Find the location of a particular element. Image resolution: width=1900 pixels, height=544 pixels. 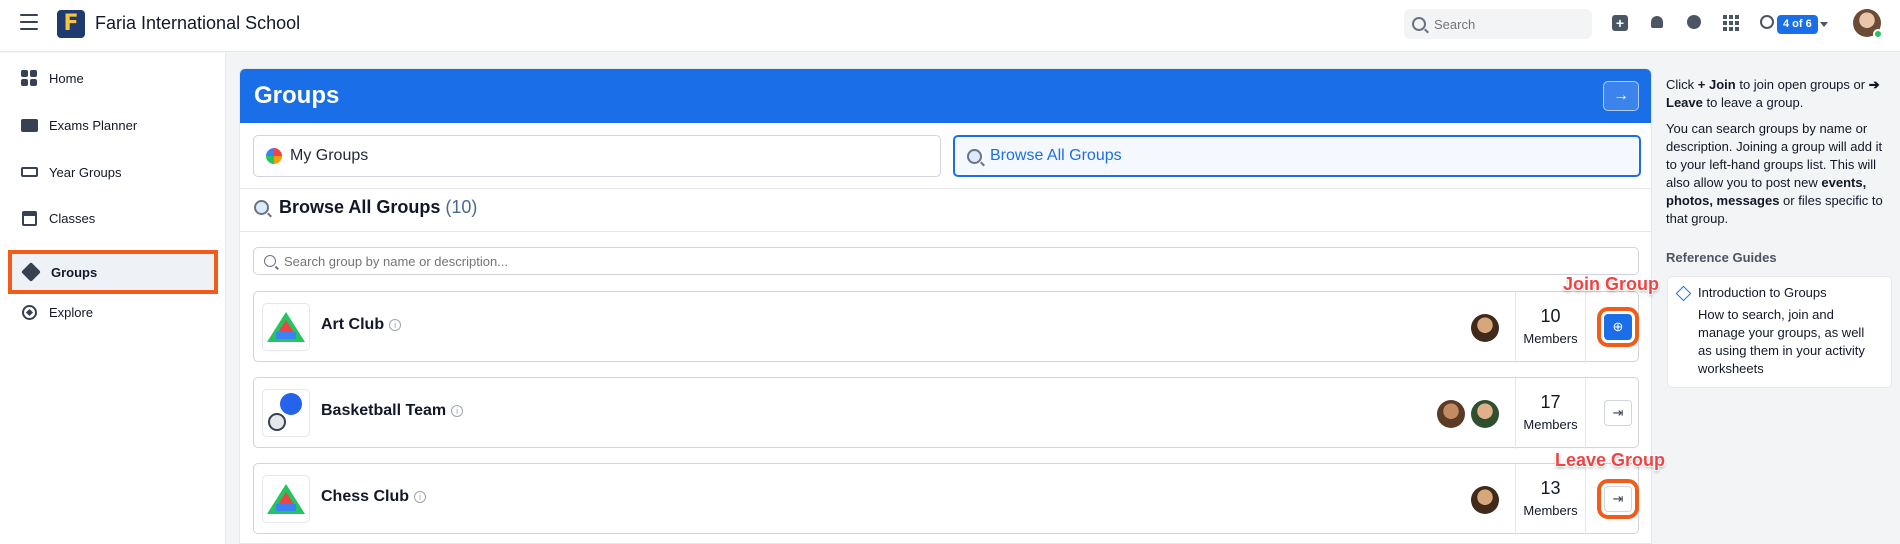

search-input is located at coordinates (1504, 24).